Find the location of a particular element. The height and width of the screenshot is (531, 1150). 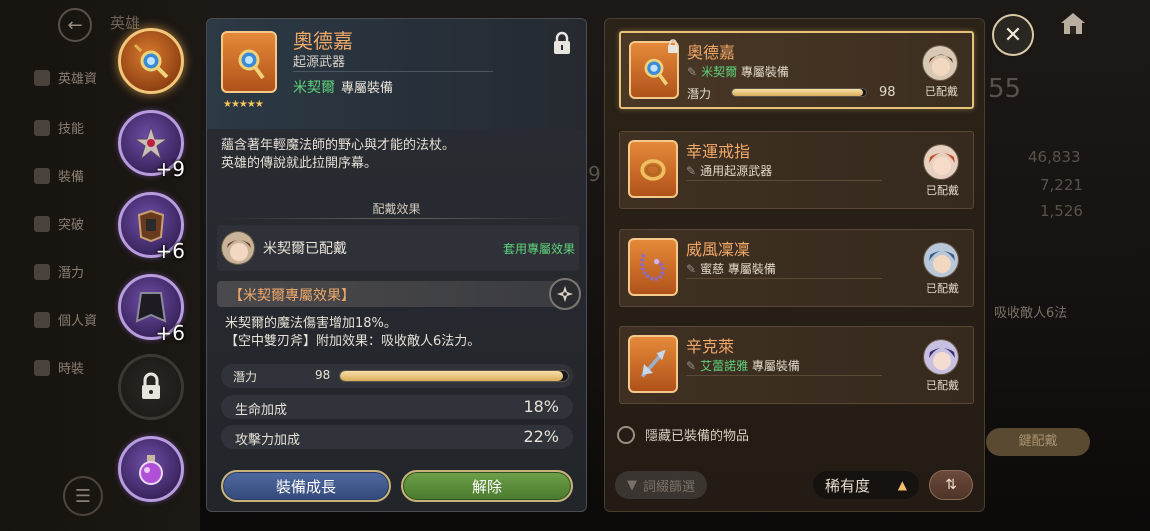

home-icon is located at coordinates (1073, 23).